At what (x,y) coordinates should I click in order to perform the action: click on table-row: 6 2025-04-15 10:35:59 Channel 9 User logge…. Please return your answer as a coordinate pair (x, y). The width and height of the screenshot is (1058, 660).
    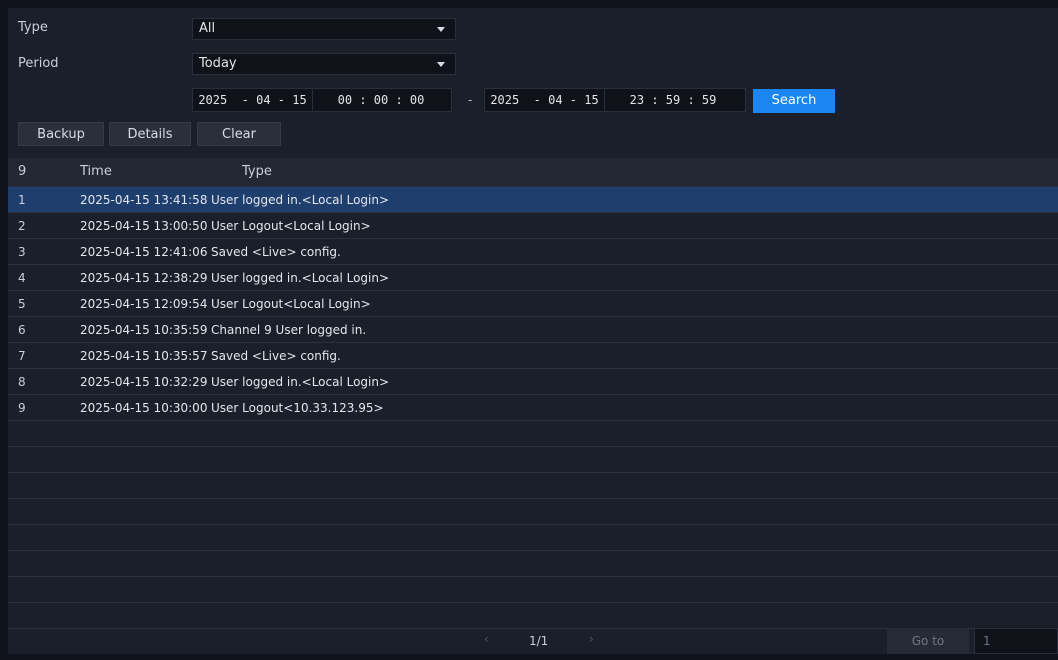
    Looking at the image, I should click on (533, 330).